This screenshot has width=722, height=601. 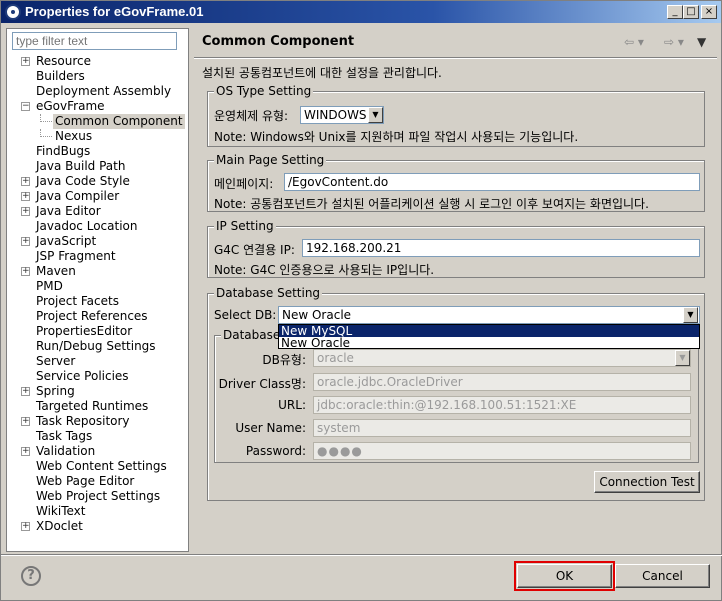 What do you see at coordinates (83, 181) in the screenshot?
I see `tree-item-label: Java Code Style` at bounding box center [83, 181].